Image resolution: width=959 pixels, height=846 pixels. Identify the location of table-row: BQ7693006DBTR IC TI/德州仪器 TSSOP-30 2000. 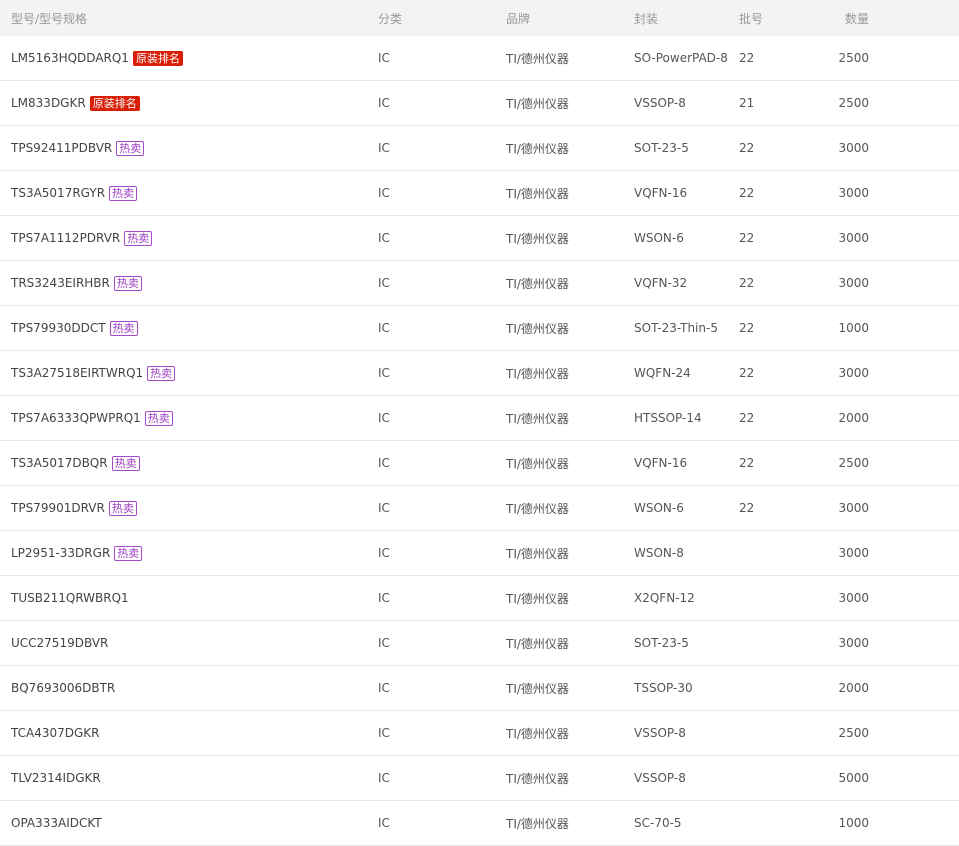
(479, 688).